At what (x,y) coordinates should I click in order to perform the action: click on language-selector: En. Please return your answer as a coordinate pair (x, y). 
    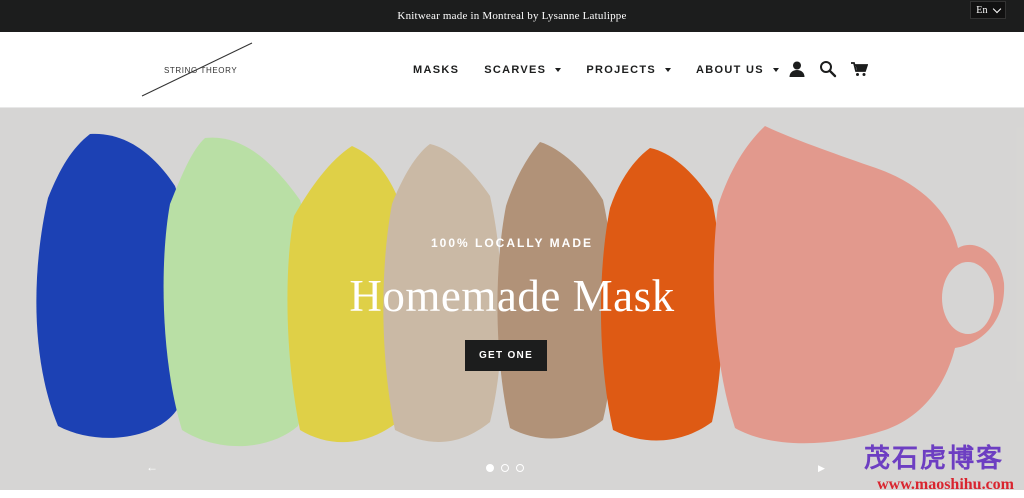
    Looking at the image, I should click on (988, 10).